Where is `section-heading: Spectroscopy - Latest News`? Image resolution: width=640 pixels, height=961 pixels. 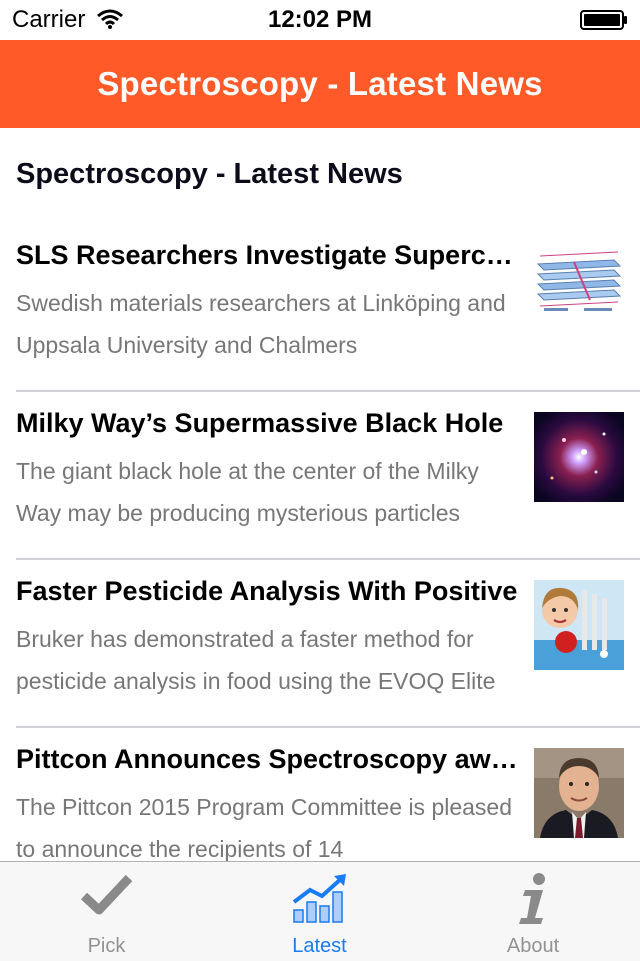 section-heading: Spectroscopy - Latest News is located at coordinates (209, 174).